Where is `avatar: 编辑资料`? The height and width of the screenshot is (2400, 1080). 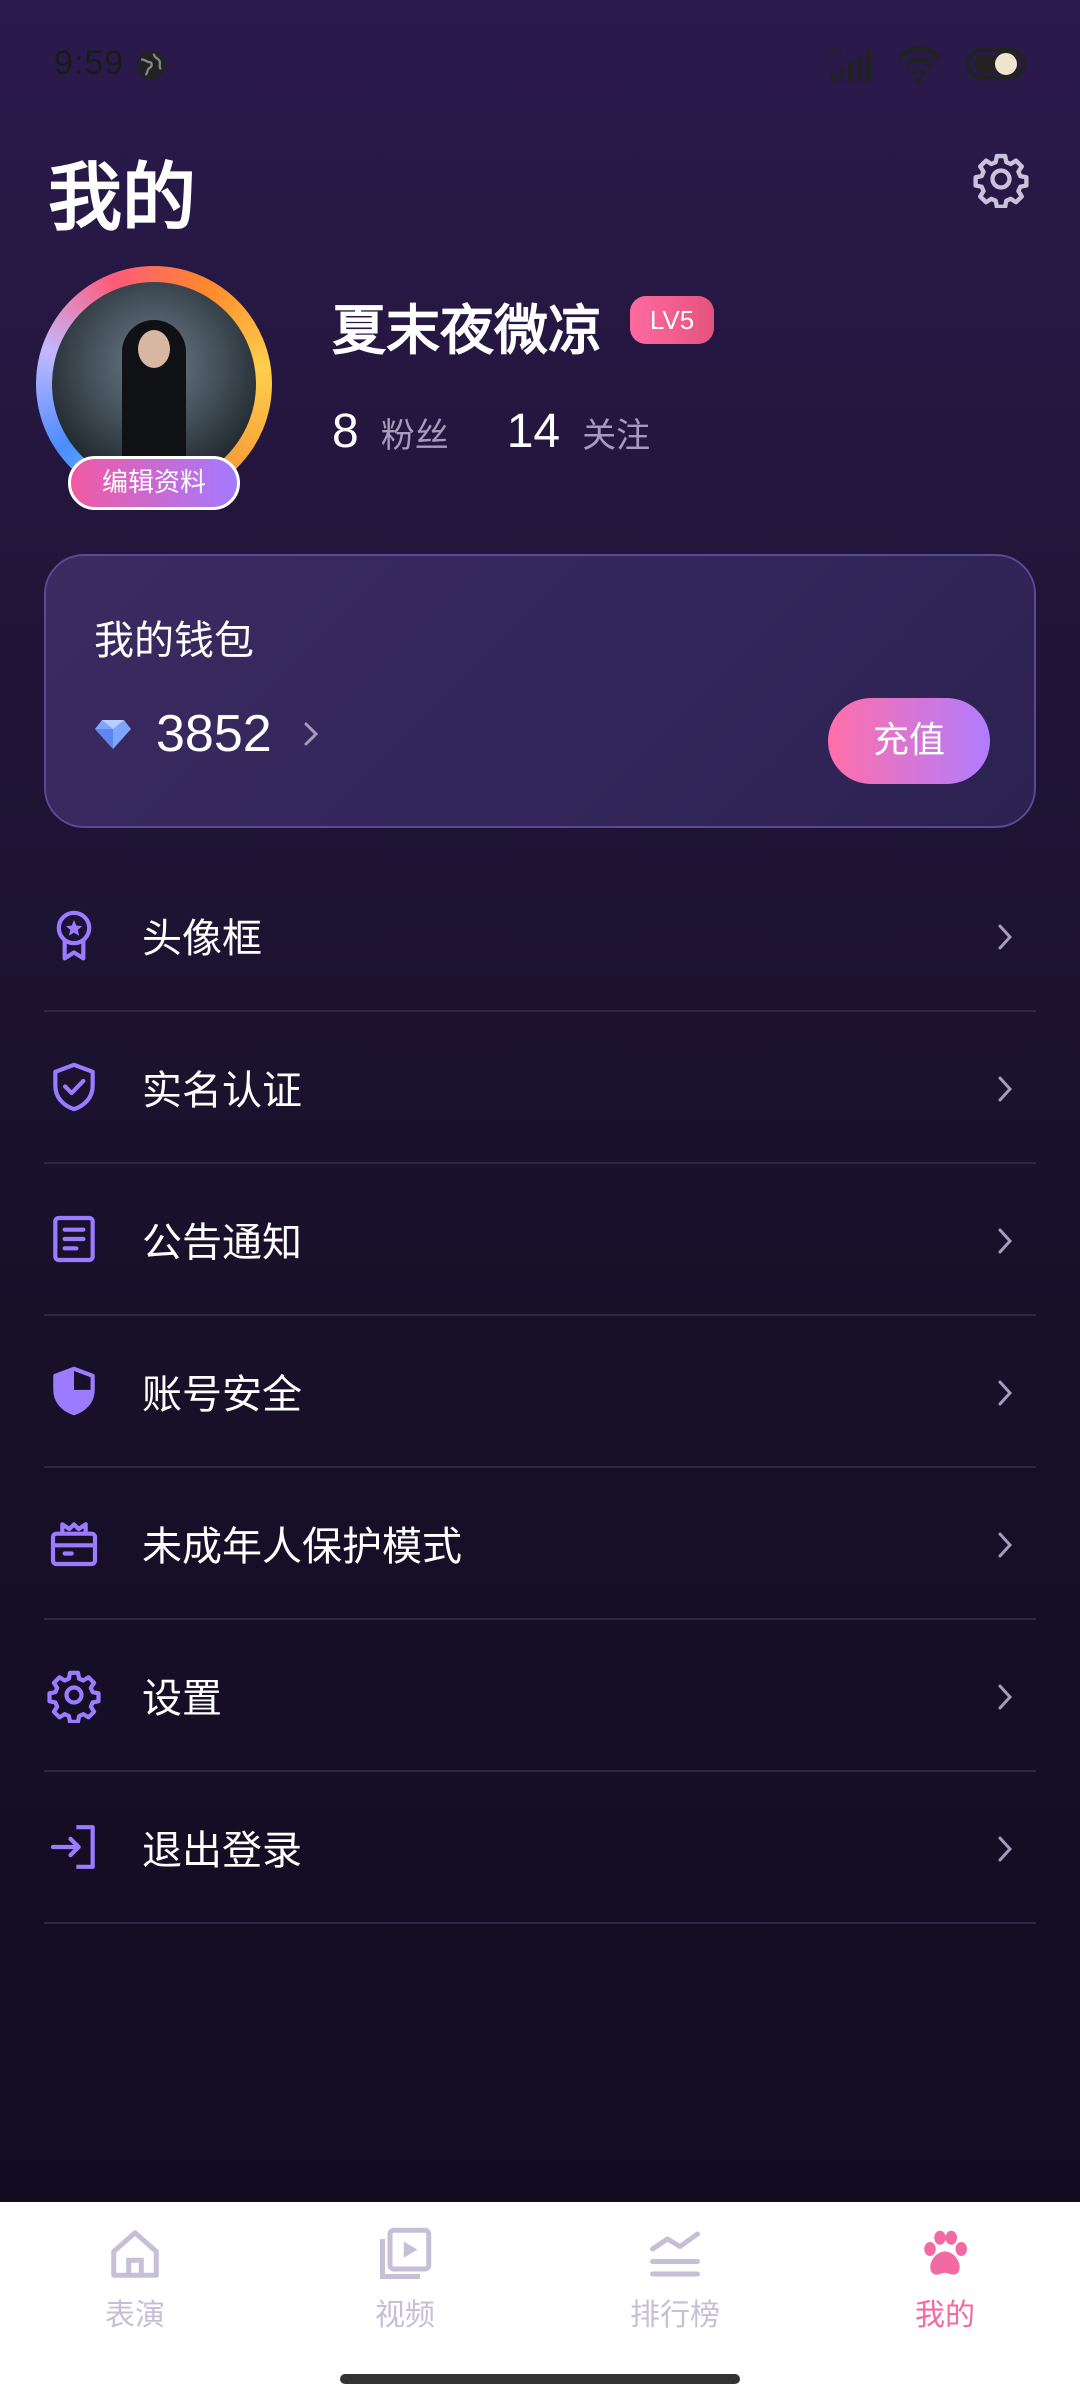
avatar: 编辑资料 is located at coordinates (154, 391).